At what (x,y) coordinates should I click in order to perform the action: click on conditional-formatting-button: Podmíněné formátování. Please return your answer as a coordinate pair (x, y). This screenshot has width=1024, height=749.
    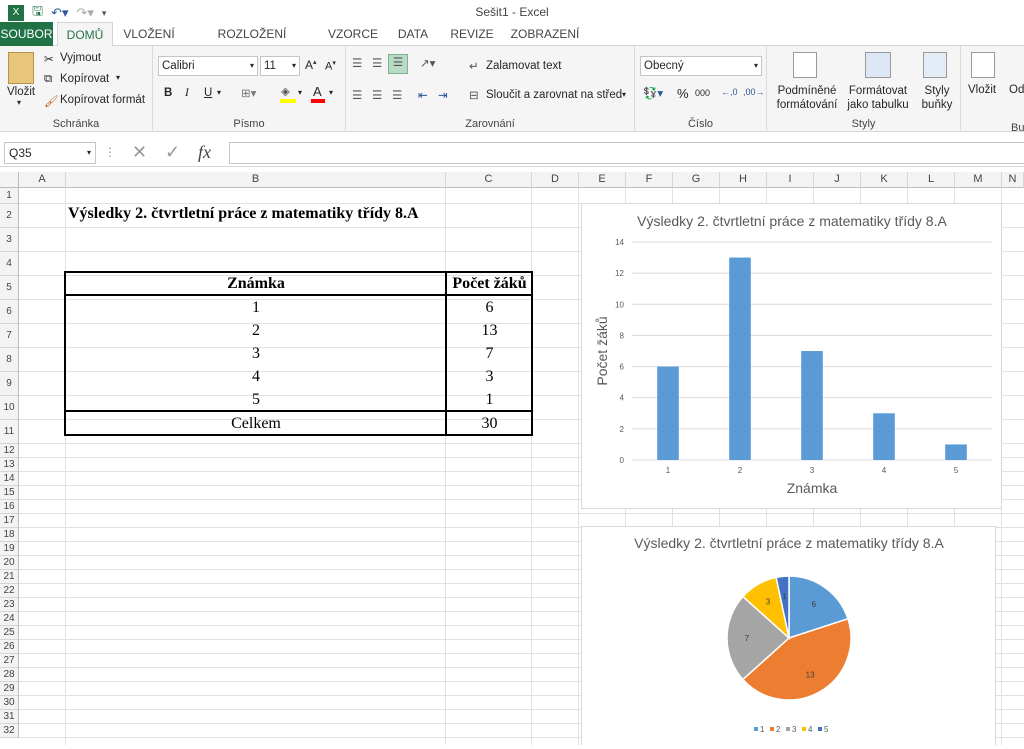
    Looking at the image, I should click on (807, 98).